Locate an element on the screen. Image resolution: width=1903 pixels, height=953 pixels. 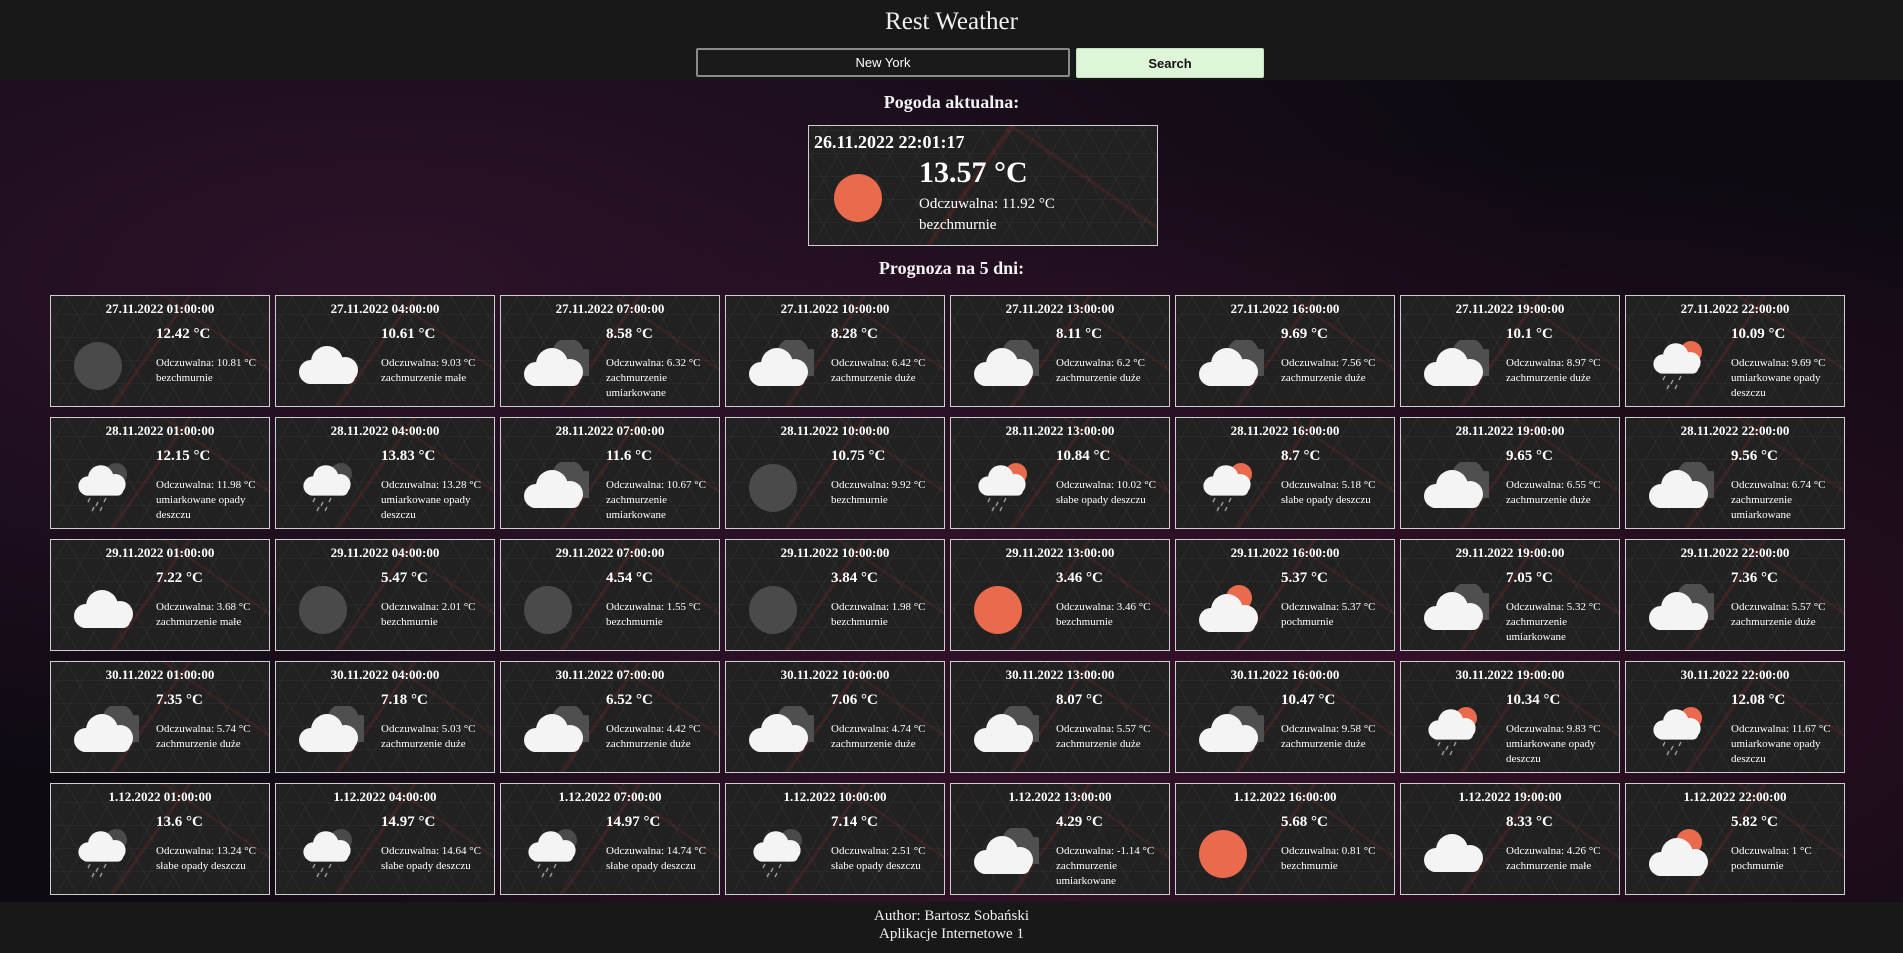
forecast-temperature: 7.14 °C is located at coordinates (854, 822).